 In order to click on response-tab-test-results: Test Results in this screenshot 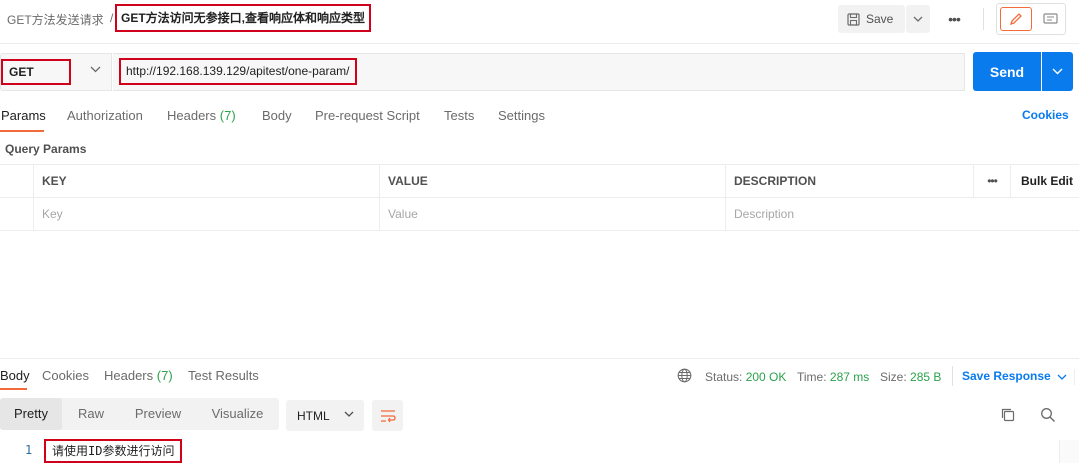, I will do `click(223, 375)`.